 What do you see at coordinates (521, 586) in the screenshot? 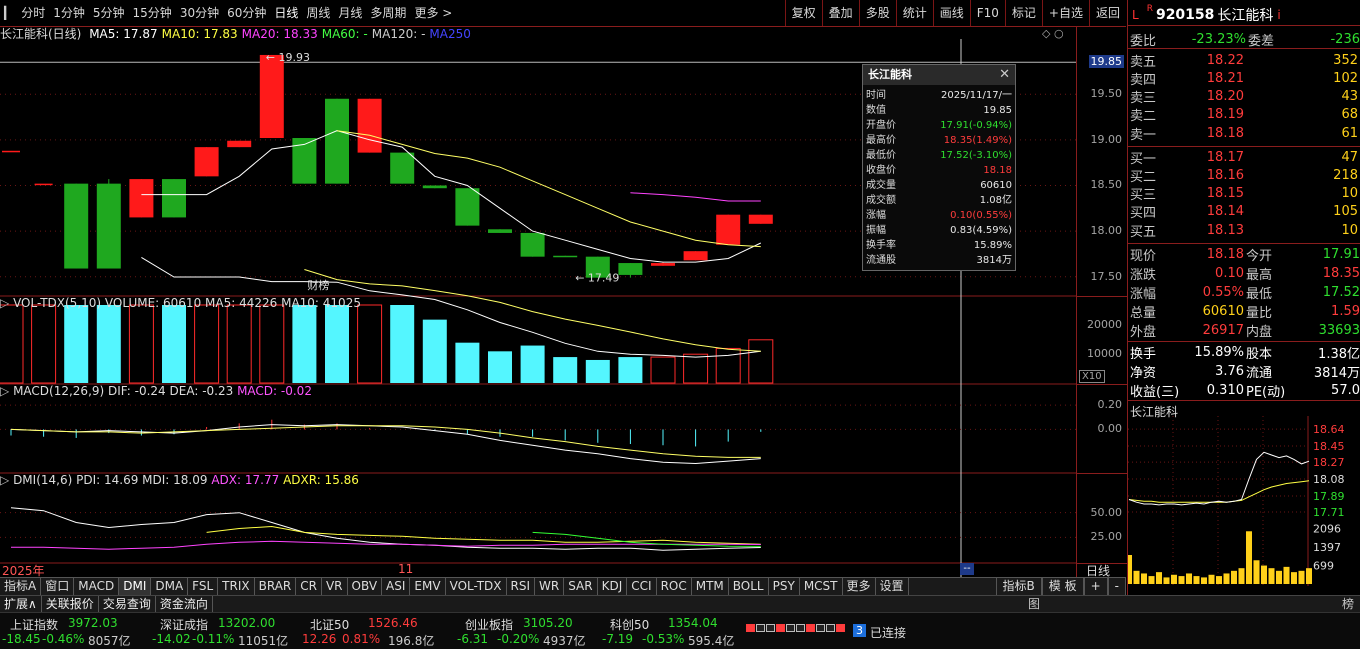
I see `indicator-tab-14: RSI` at bounding box center [521, 586].